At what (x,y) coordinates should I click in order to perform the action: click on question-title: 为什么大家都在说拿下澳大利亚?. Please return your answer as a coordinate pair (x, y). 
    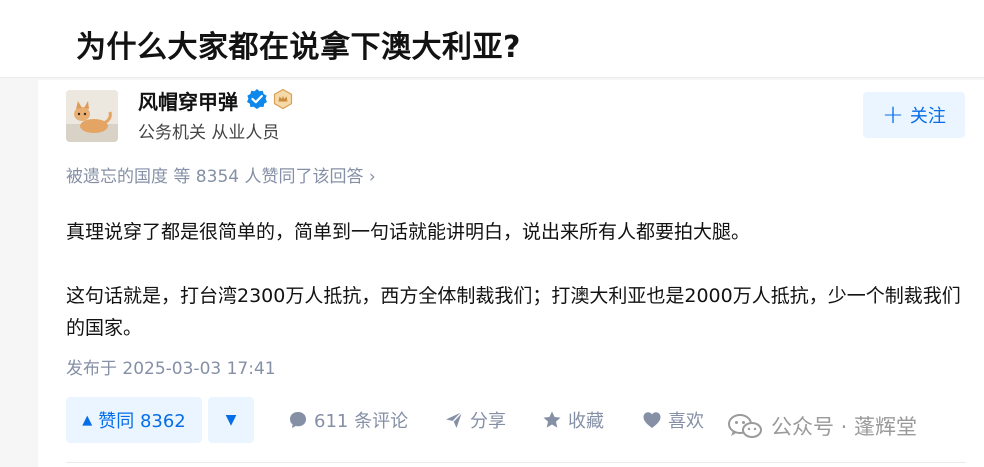
    Looking at the image, I should click on (298, 44).